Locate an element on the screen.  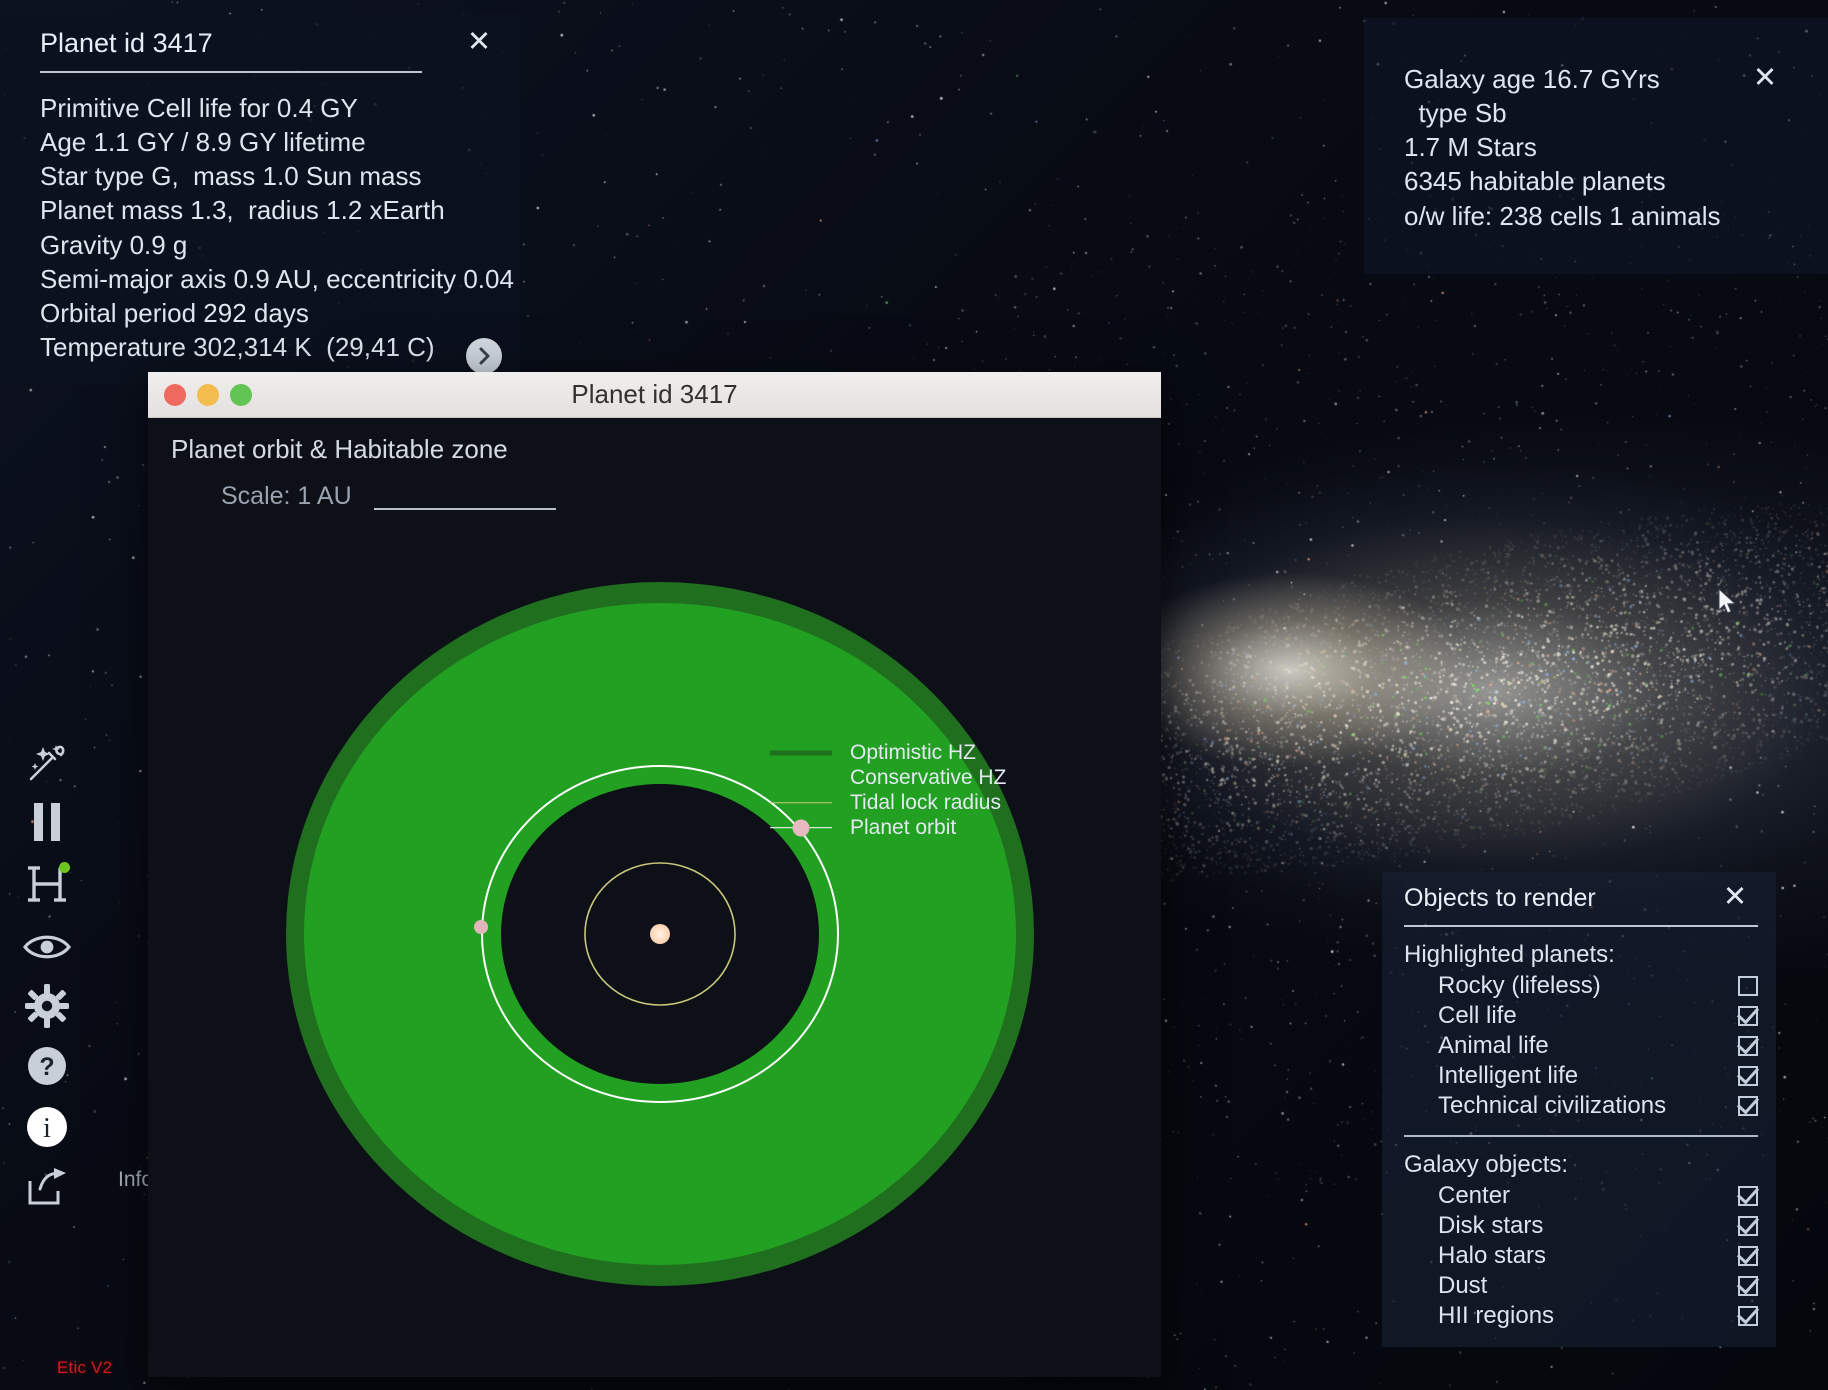
chevron-right-icon is located at coordinates (484, 356).